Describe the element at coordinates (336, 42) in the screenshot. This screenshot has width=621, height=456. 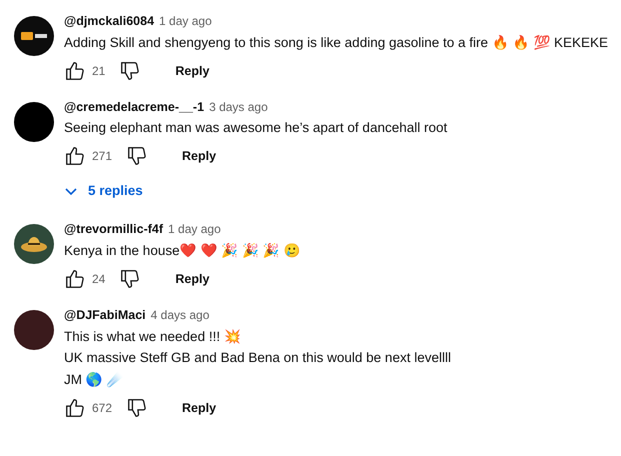
I see `comment-text: Adding Skill and shengyeng to this song is like adding gasoline to a fire 🔥 🔥 💯 KEKEKE` at that location.